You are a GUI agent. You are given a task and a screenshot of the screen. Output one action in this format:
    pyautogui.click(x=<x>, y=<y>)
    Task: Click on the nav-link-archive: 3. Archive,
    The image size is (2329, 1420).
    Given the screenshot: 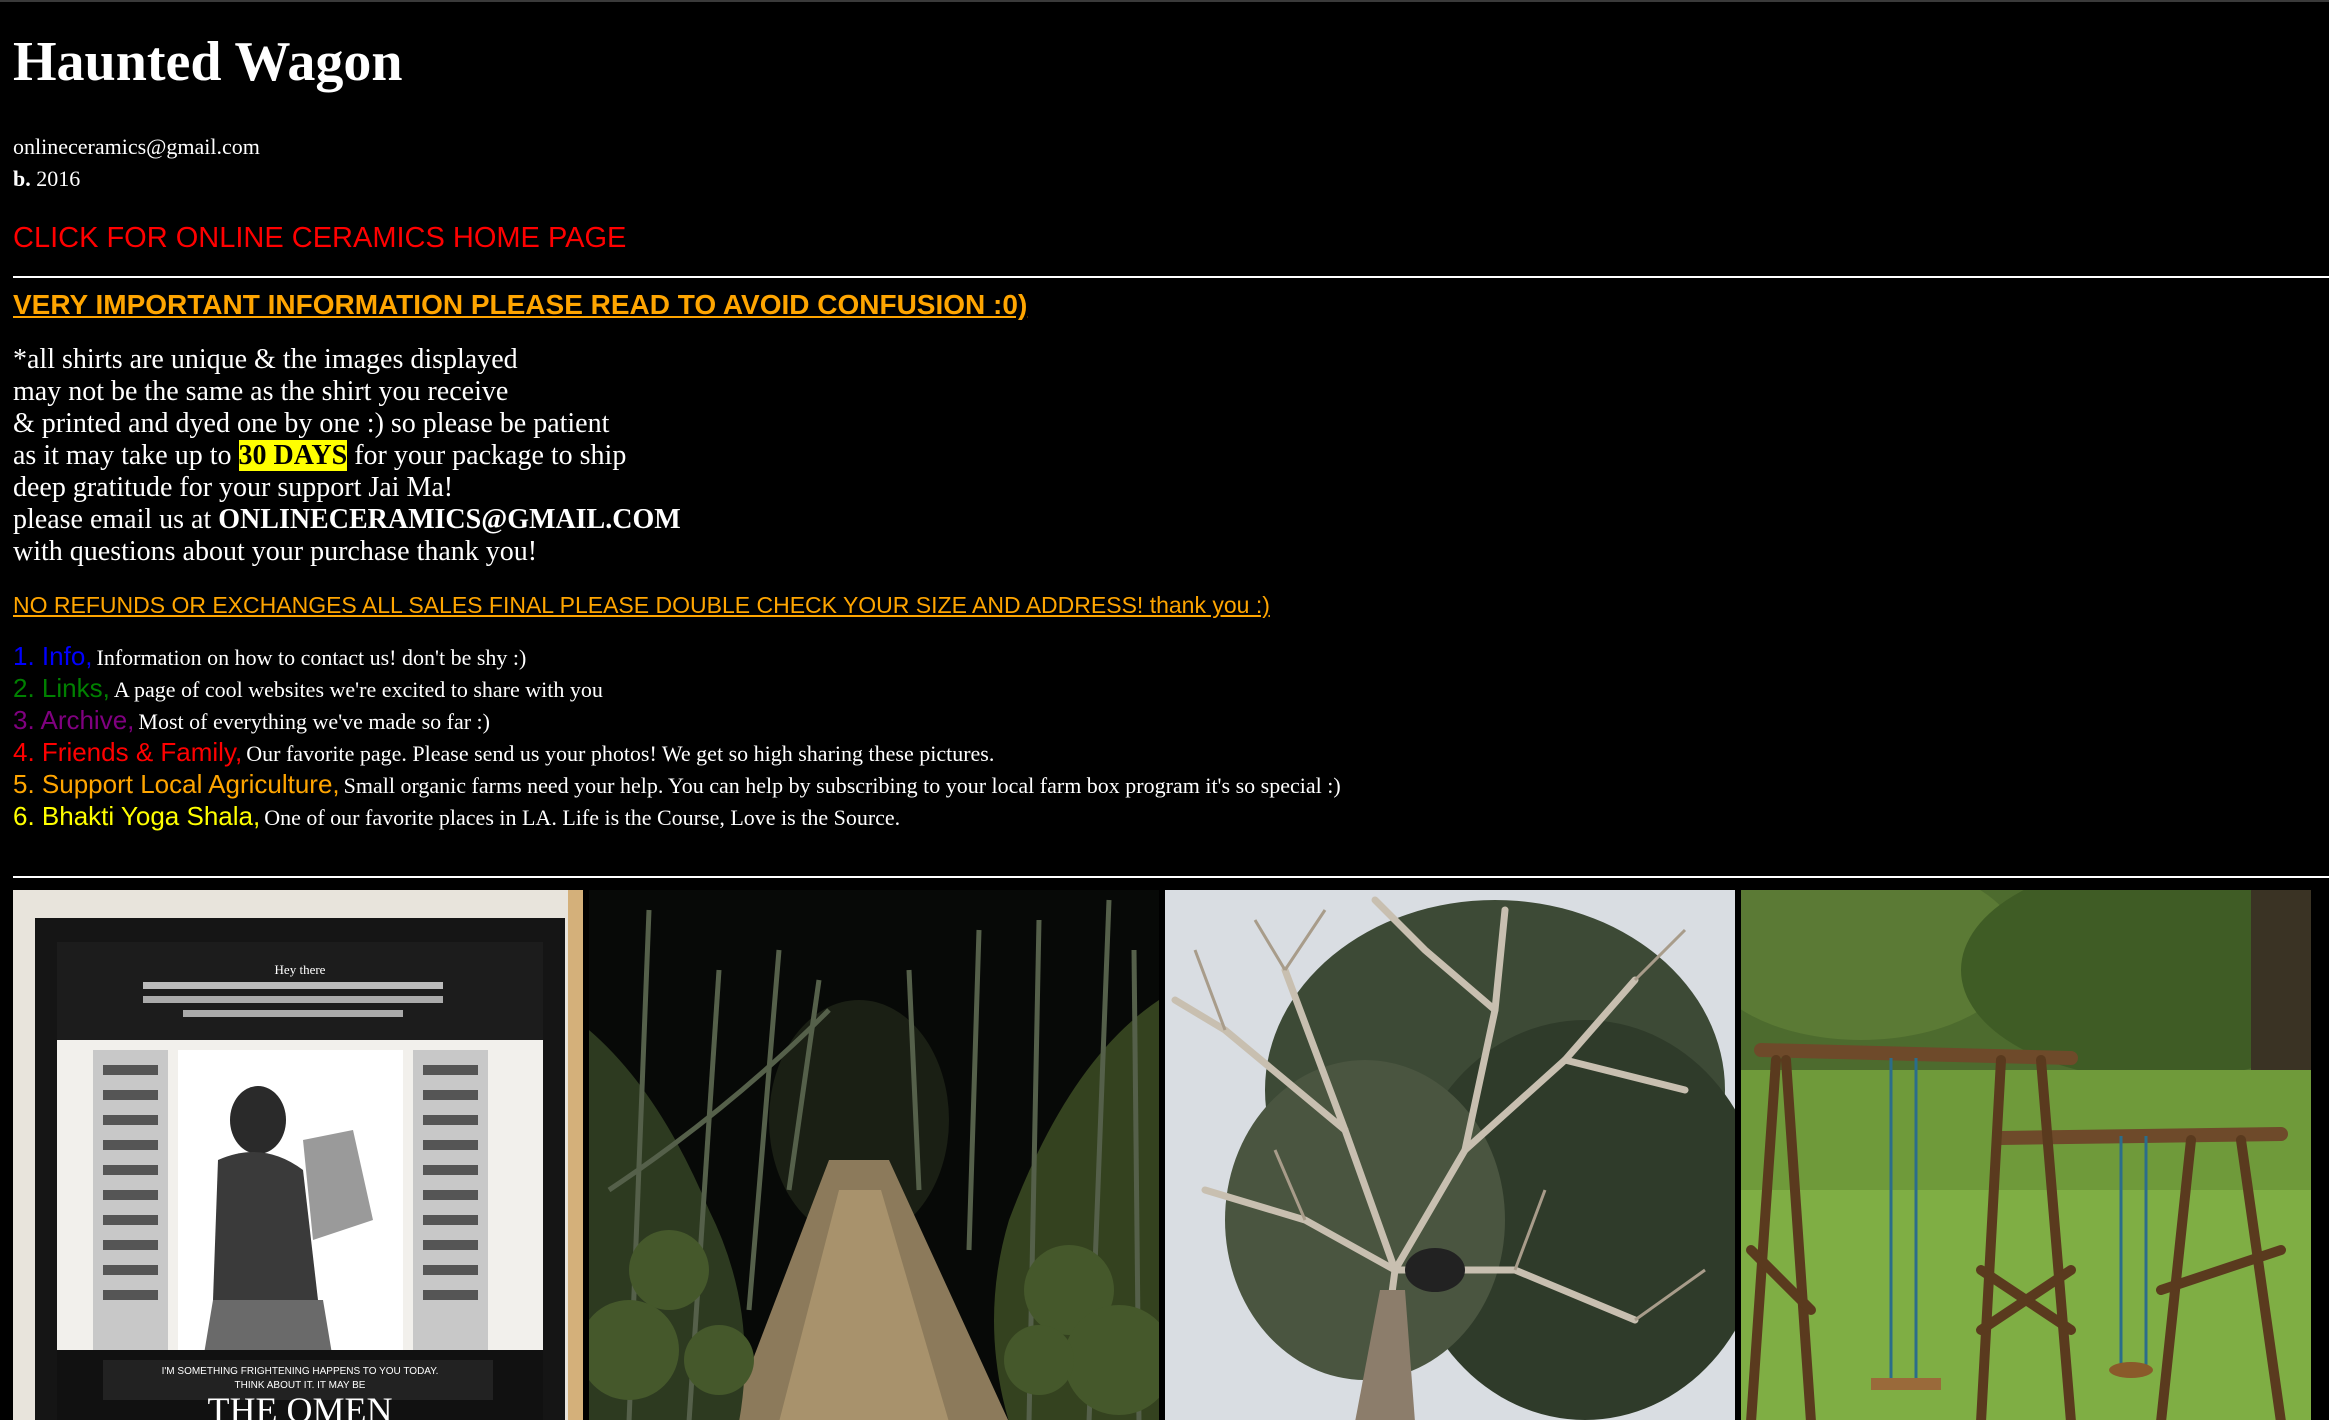 What is the action you would take?
    pyautogui.click(x=73, y=720)
    